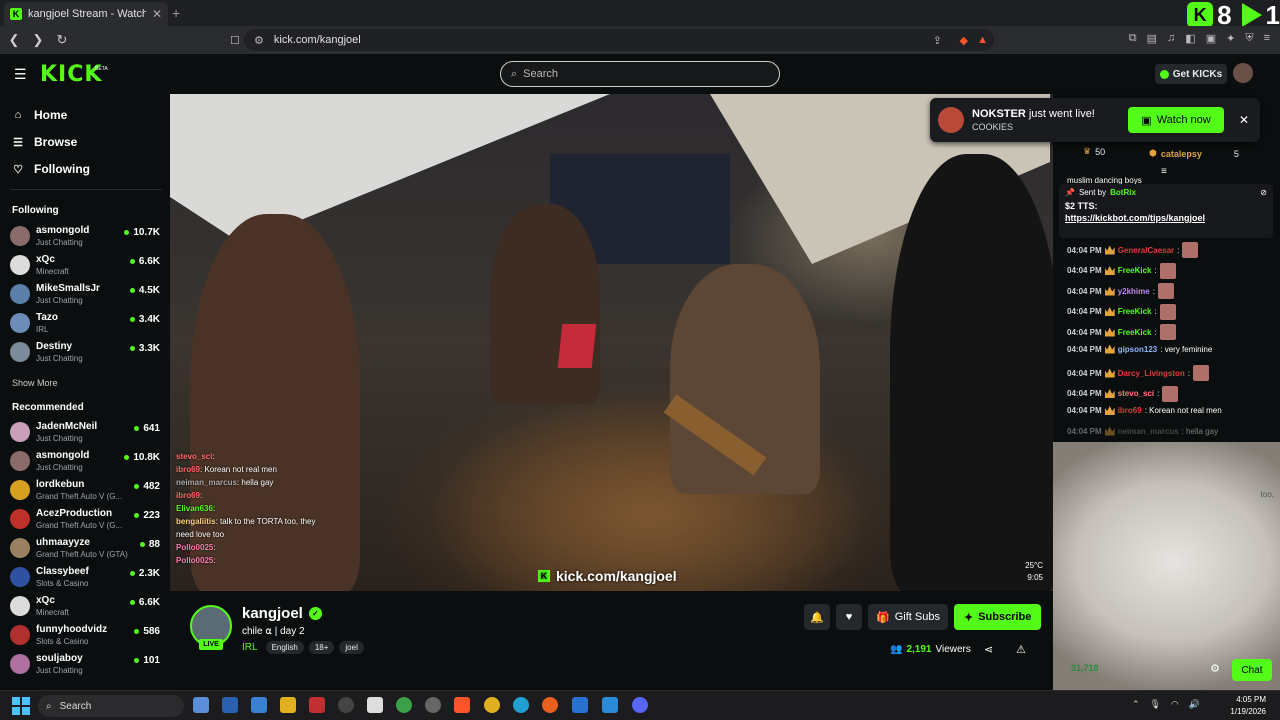 The image size is (1280, 720). I want to click on chat-send-button: Chat, so click(1252, 670).